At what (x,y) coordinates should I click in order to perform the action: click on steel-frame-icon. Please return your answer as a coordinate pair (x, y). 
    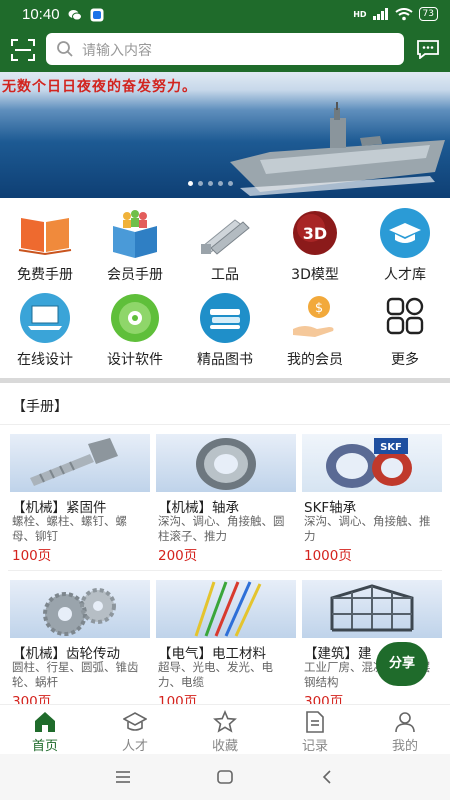
    Looking at the image, I should click on (372, 608).